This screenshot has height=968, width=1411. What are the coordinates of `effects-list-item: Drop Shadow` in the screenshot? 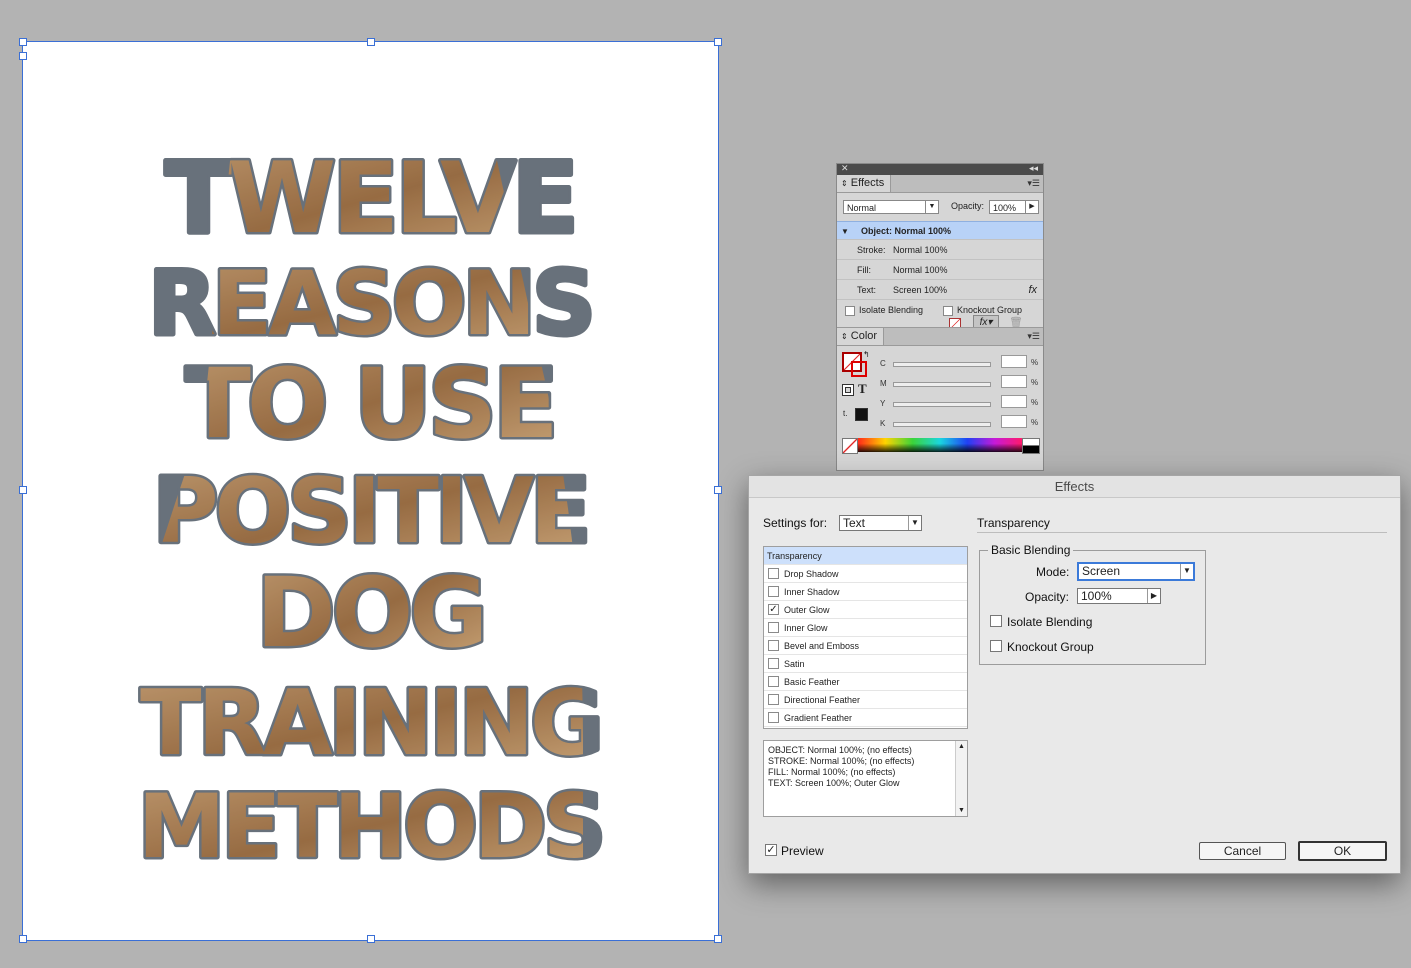 It's located at (865, 574).